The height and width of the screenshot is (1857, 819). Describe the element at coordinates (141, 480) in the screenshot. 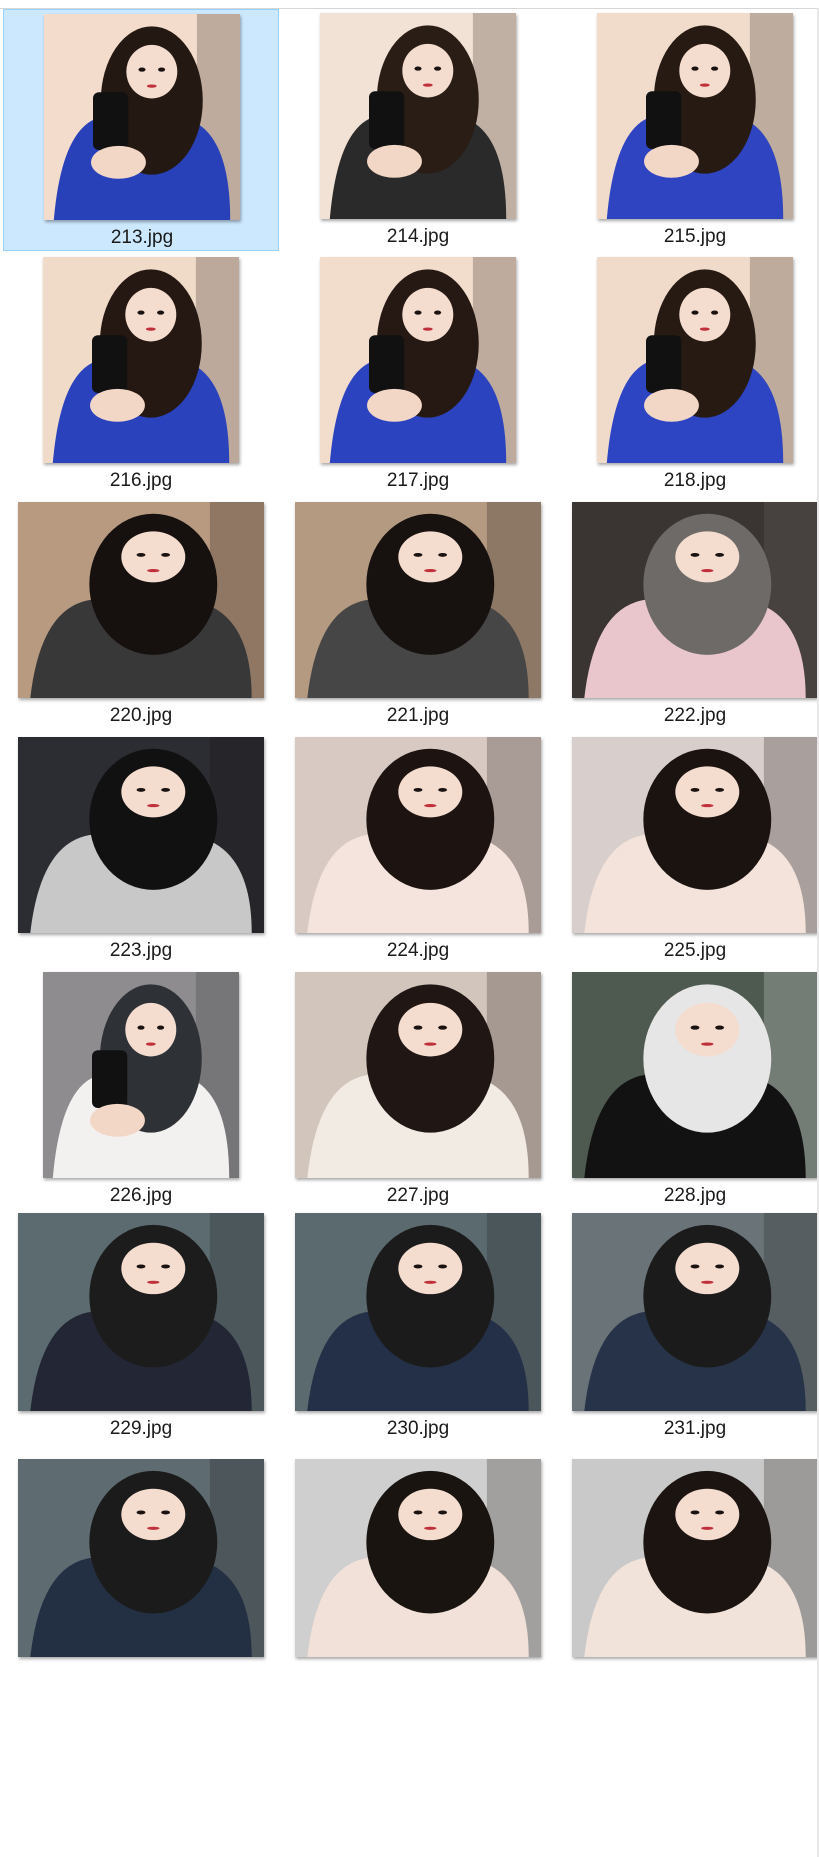

I see `file-name-label: 216.jpg` at that location.